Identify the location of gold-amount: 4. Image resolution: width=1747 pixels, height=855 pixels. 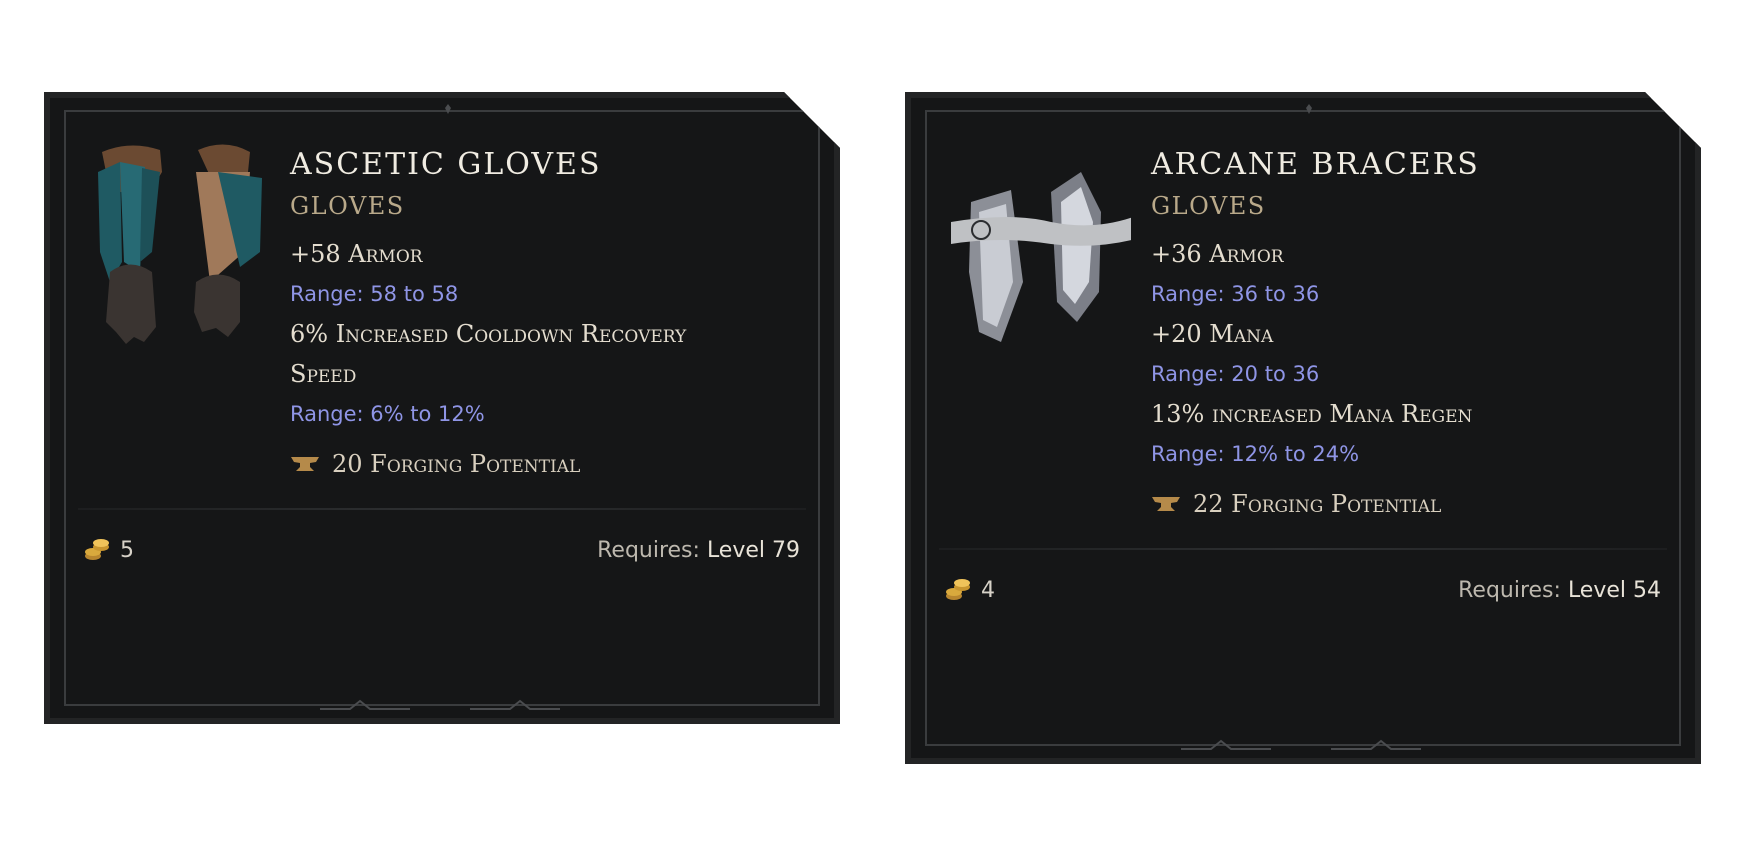
(988, 590).